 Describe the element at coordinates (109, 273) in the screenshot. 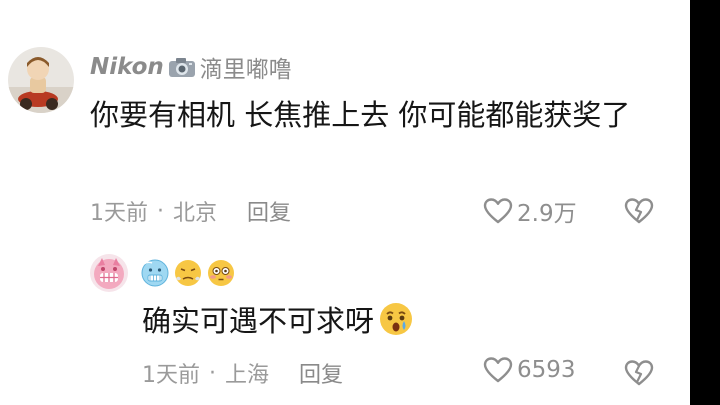

I see `reply-avatar` at that location.